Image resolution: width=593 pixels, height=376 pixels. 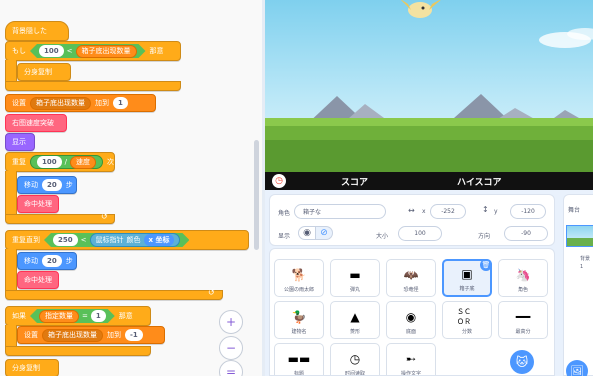 I want to click on sprite-name-input: 箱子な, so click(x=340, y=211).